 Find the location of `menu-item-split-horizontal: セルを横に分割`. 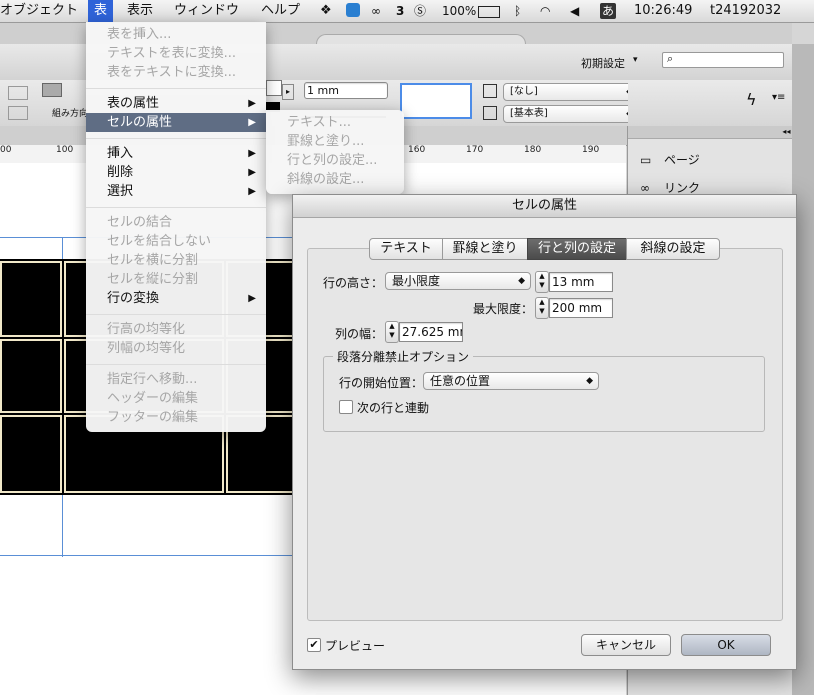

menu-item-split-horizontal: セルを横に分割 is located at coordinates (176, 260).